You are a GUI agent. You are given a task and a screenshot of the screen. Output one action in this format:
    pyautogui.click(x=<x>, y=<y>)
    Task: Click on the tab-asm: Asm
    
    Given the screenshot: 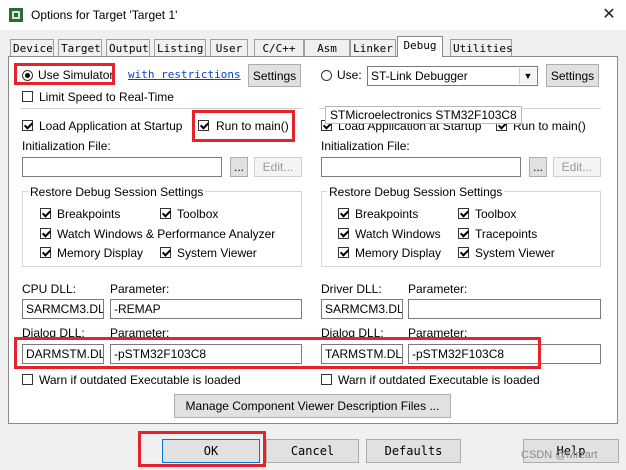 What is the action you would take?
    pyautogui.click(x=327, y=47)
    